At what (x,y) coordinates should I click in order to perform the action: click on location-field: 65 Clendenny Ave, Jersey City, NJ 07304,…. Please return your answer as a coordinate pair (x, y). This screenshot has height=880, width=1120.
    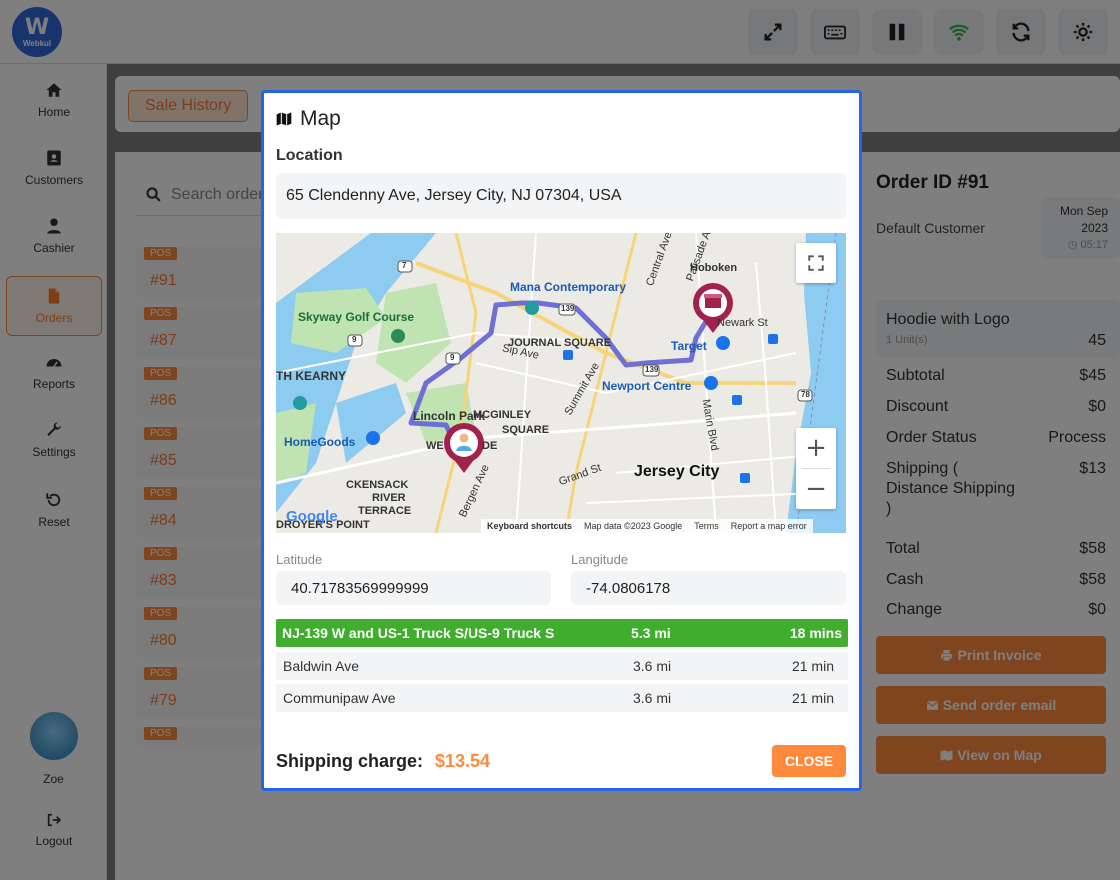
    Looking at the image, I should click on (561, 196).